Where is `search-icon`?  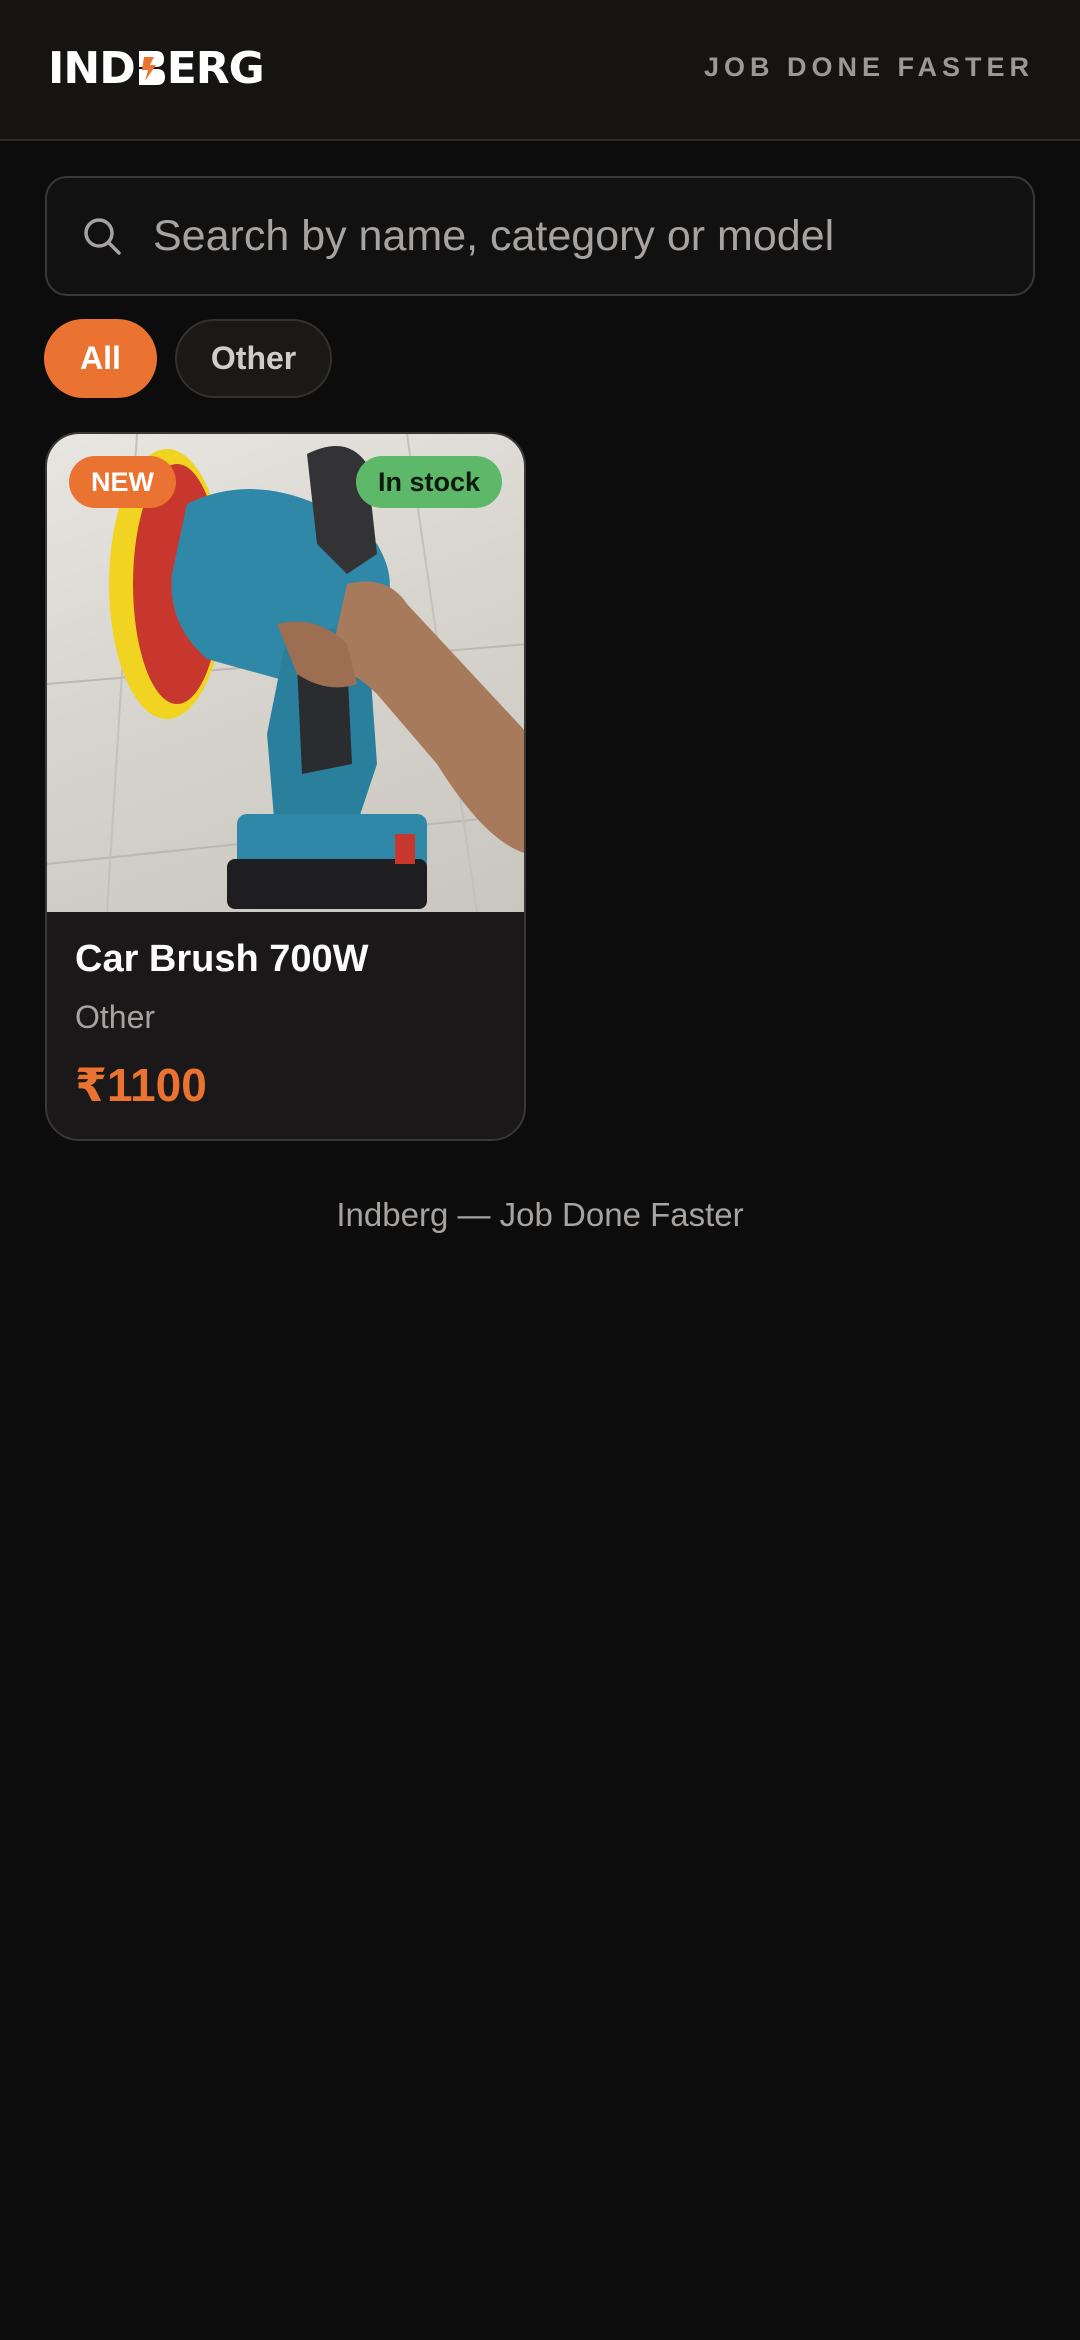
search-icon is located at coordinates (102, 236).